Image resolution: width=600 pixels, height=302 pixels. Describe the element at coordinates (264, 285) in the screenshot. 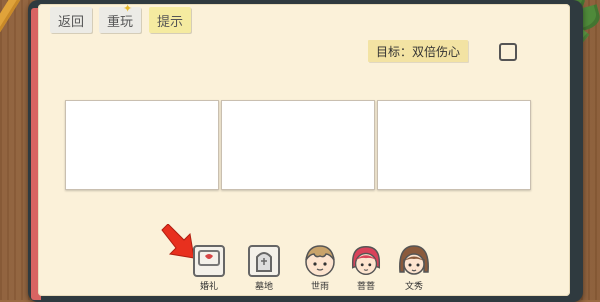

I see `item-label: 墓地` at that location.